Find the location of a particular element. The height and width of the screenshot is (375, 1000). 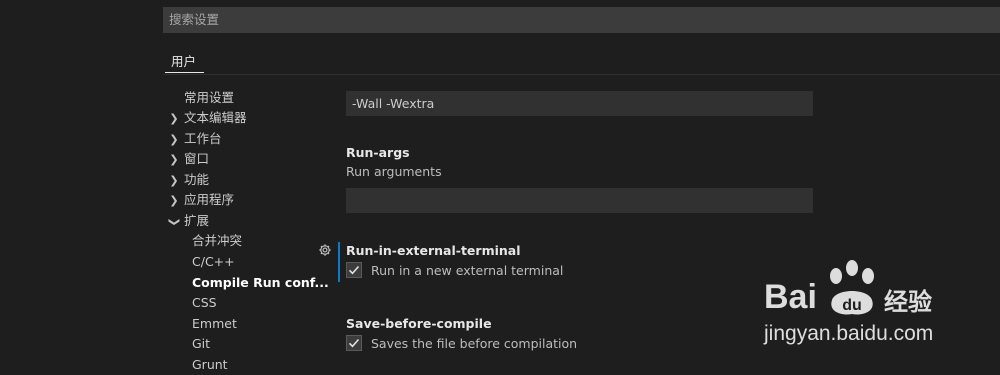

toc-item-label: Emmet is located at coordinates (214, 323).